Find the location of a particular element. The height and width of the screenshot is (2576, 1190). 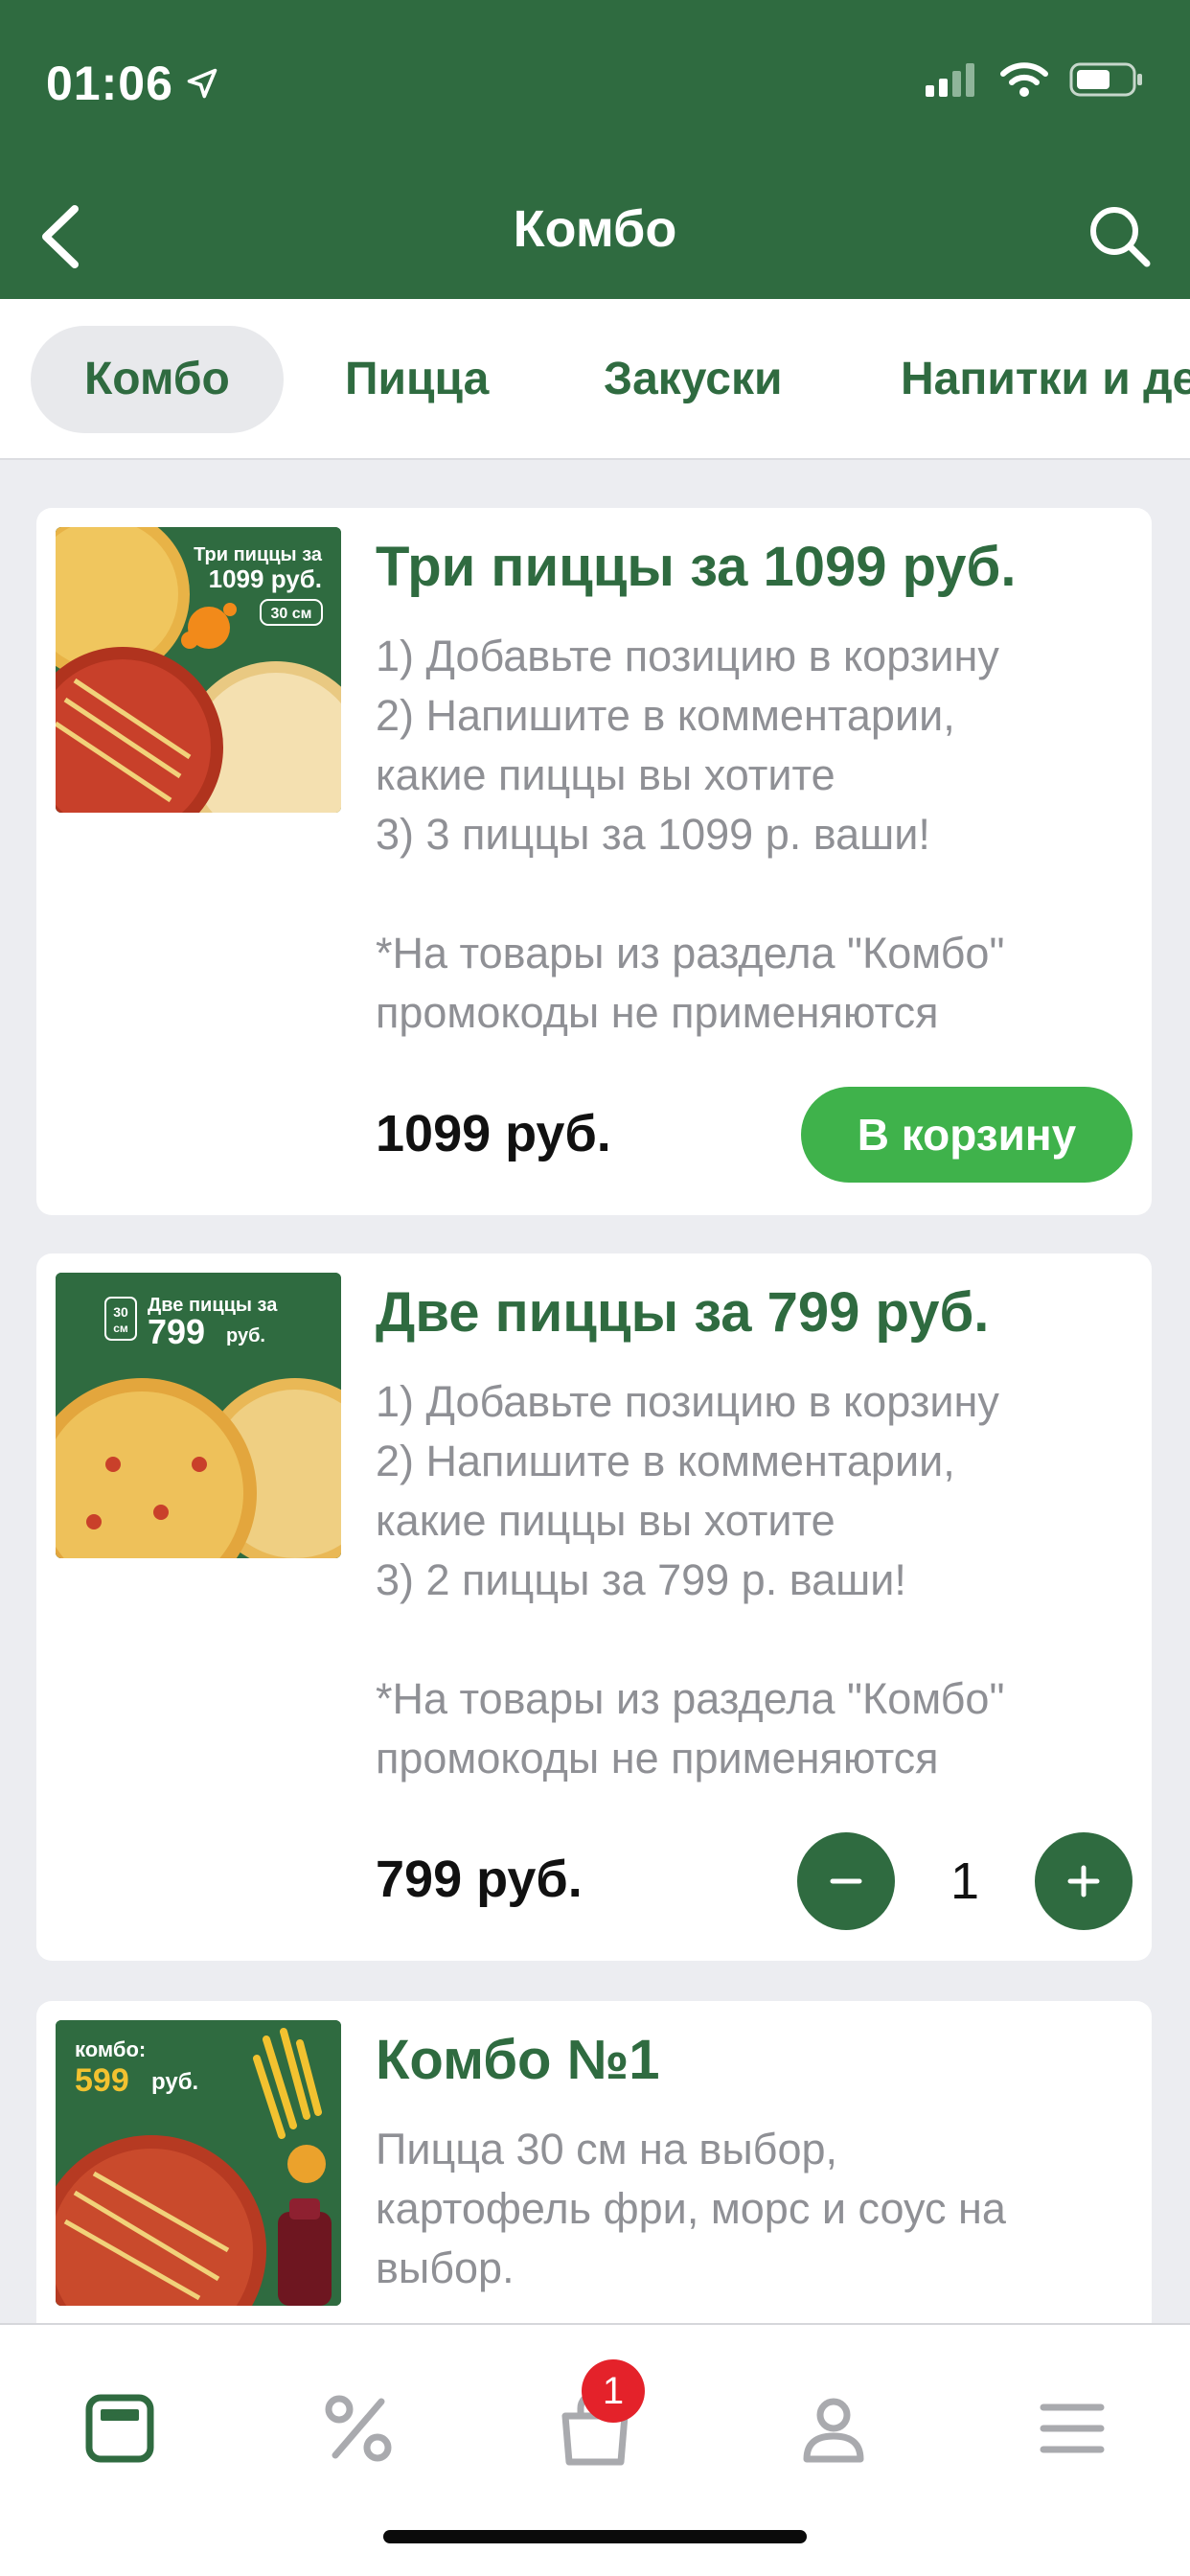

tab-snacks: Закуски is located at coordinates (694, 379).